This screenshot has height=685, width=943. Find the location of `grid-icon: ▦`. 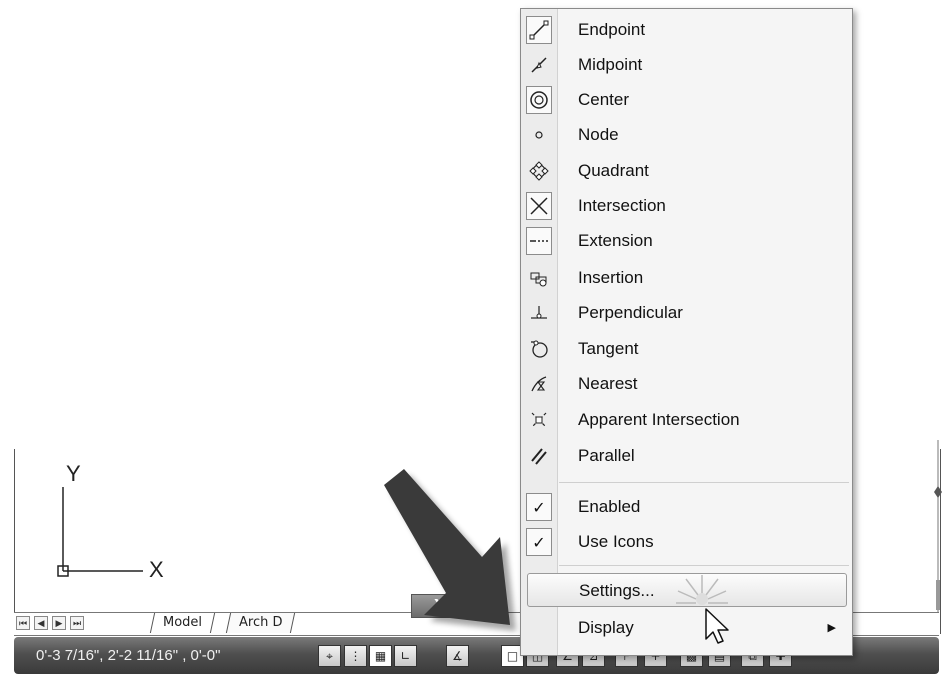

grid-icon: ▦ is located at coordinates (380, 656).